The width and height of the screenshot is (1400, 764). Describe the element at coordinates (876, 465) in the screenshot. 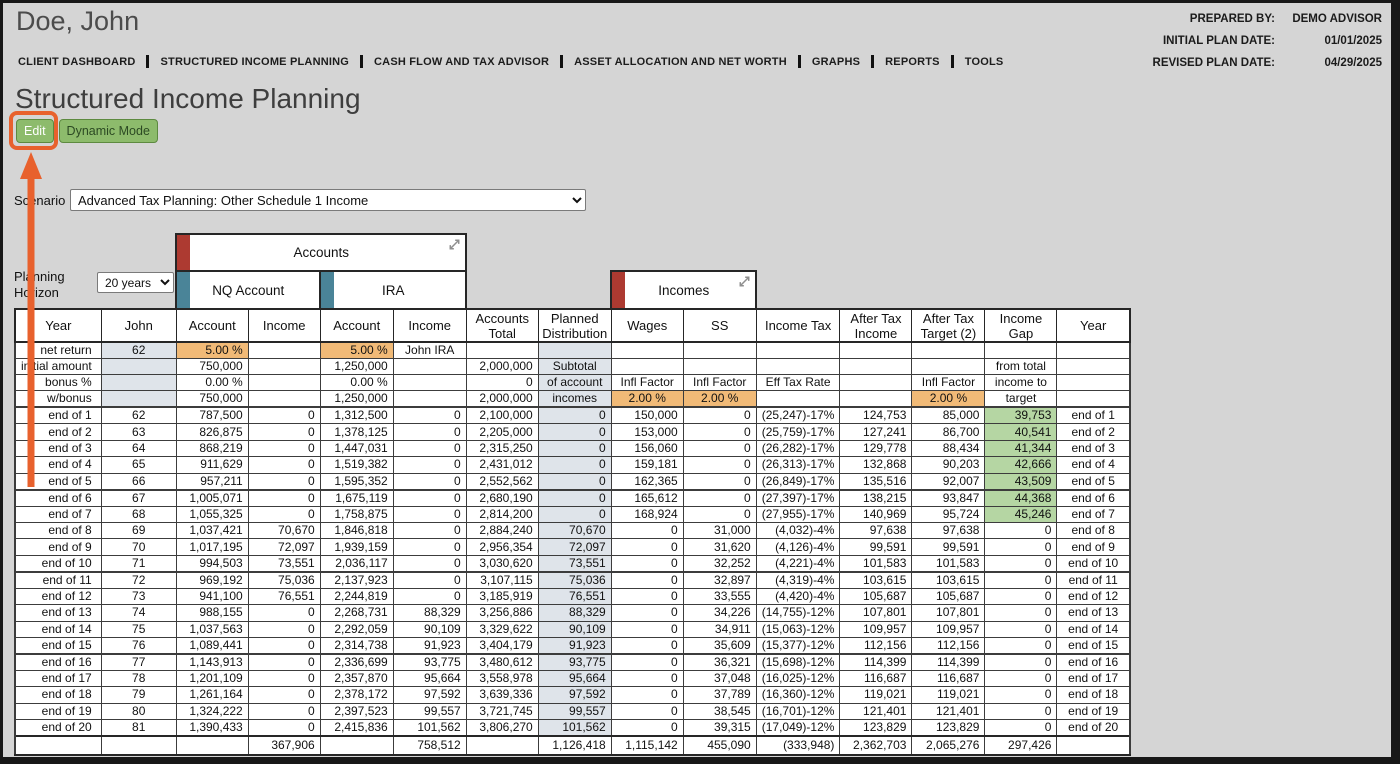

I see `table-cell: 132,868` at that location.